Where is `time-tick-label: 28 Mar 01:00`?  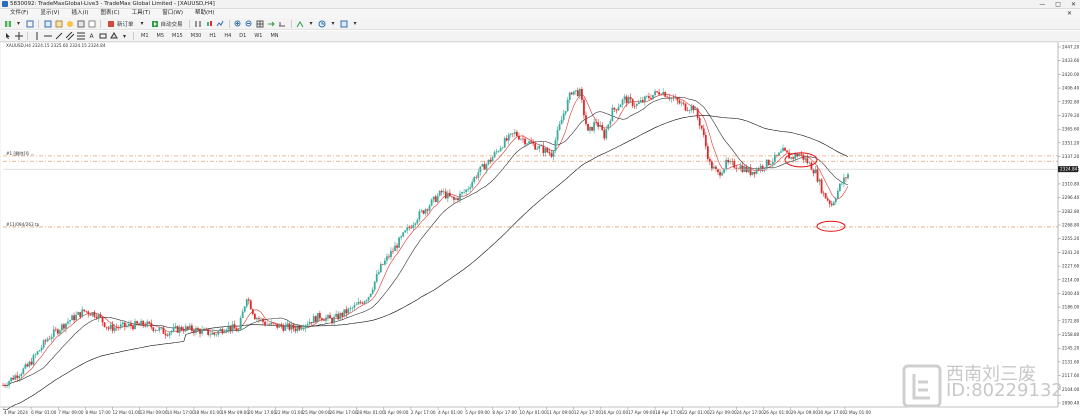
time-tick-label: 28 Mar 01:00 is located at coordinates (371, 412).